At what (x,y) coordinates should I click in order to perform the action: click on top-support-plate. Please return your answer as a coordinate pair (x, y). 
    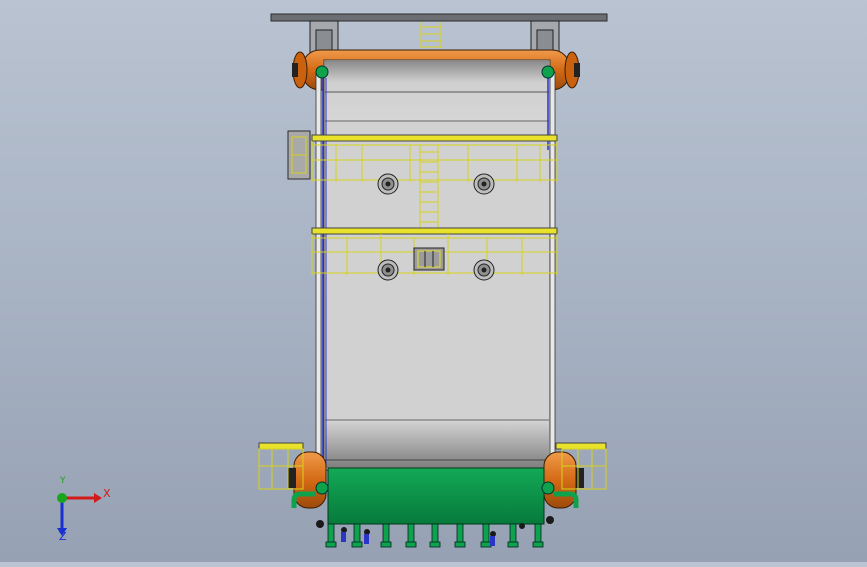
    Looking at the image, I should click on (439, 17).